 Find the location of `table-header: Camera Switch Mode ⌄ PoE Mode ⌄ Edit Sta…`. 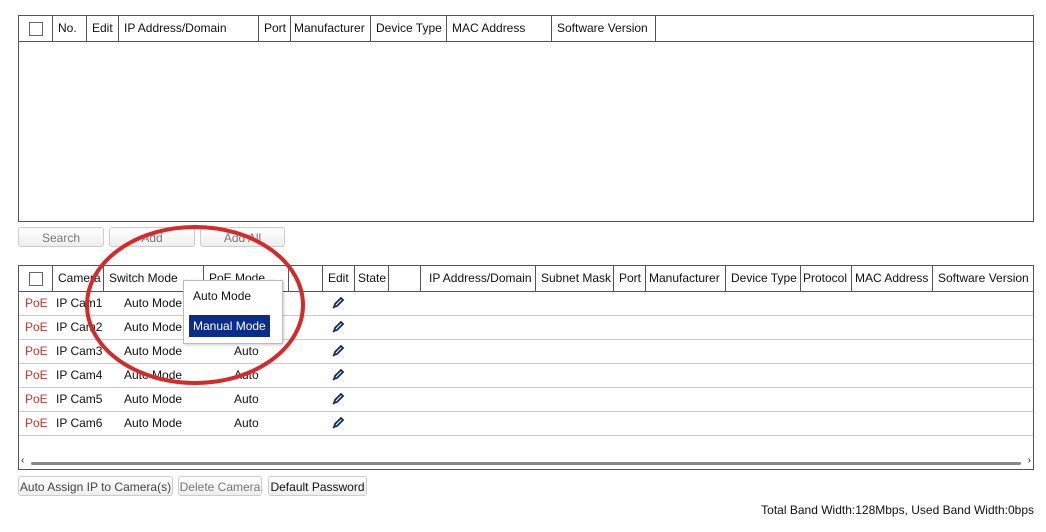

table-header: Camera Switch Mode ⌄ PoE Mode ⌄ Edit Sta… is located at coordinates (526, 279).